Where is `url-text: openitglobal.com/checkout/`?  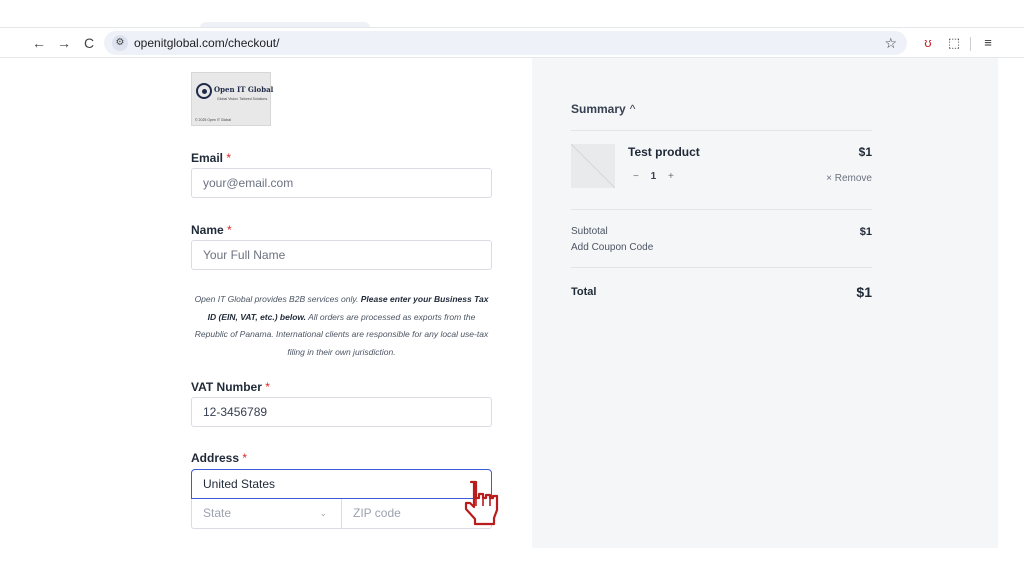
url-text: openitglobal.com/checkout/ is located at coordinates (206, 43).